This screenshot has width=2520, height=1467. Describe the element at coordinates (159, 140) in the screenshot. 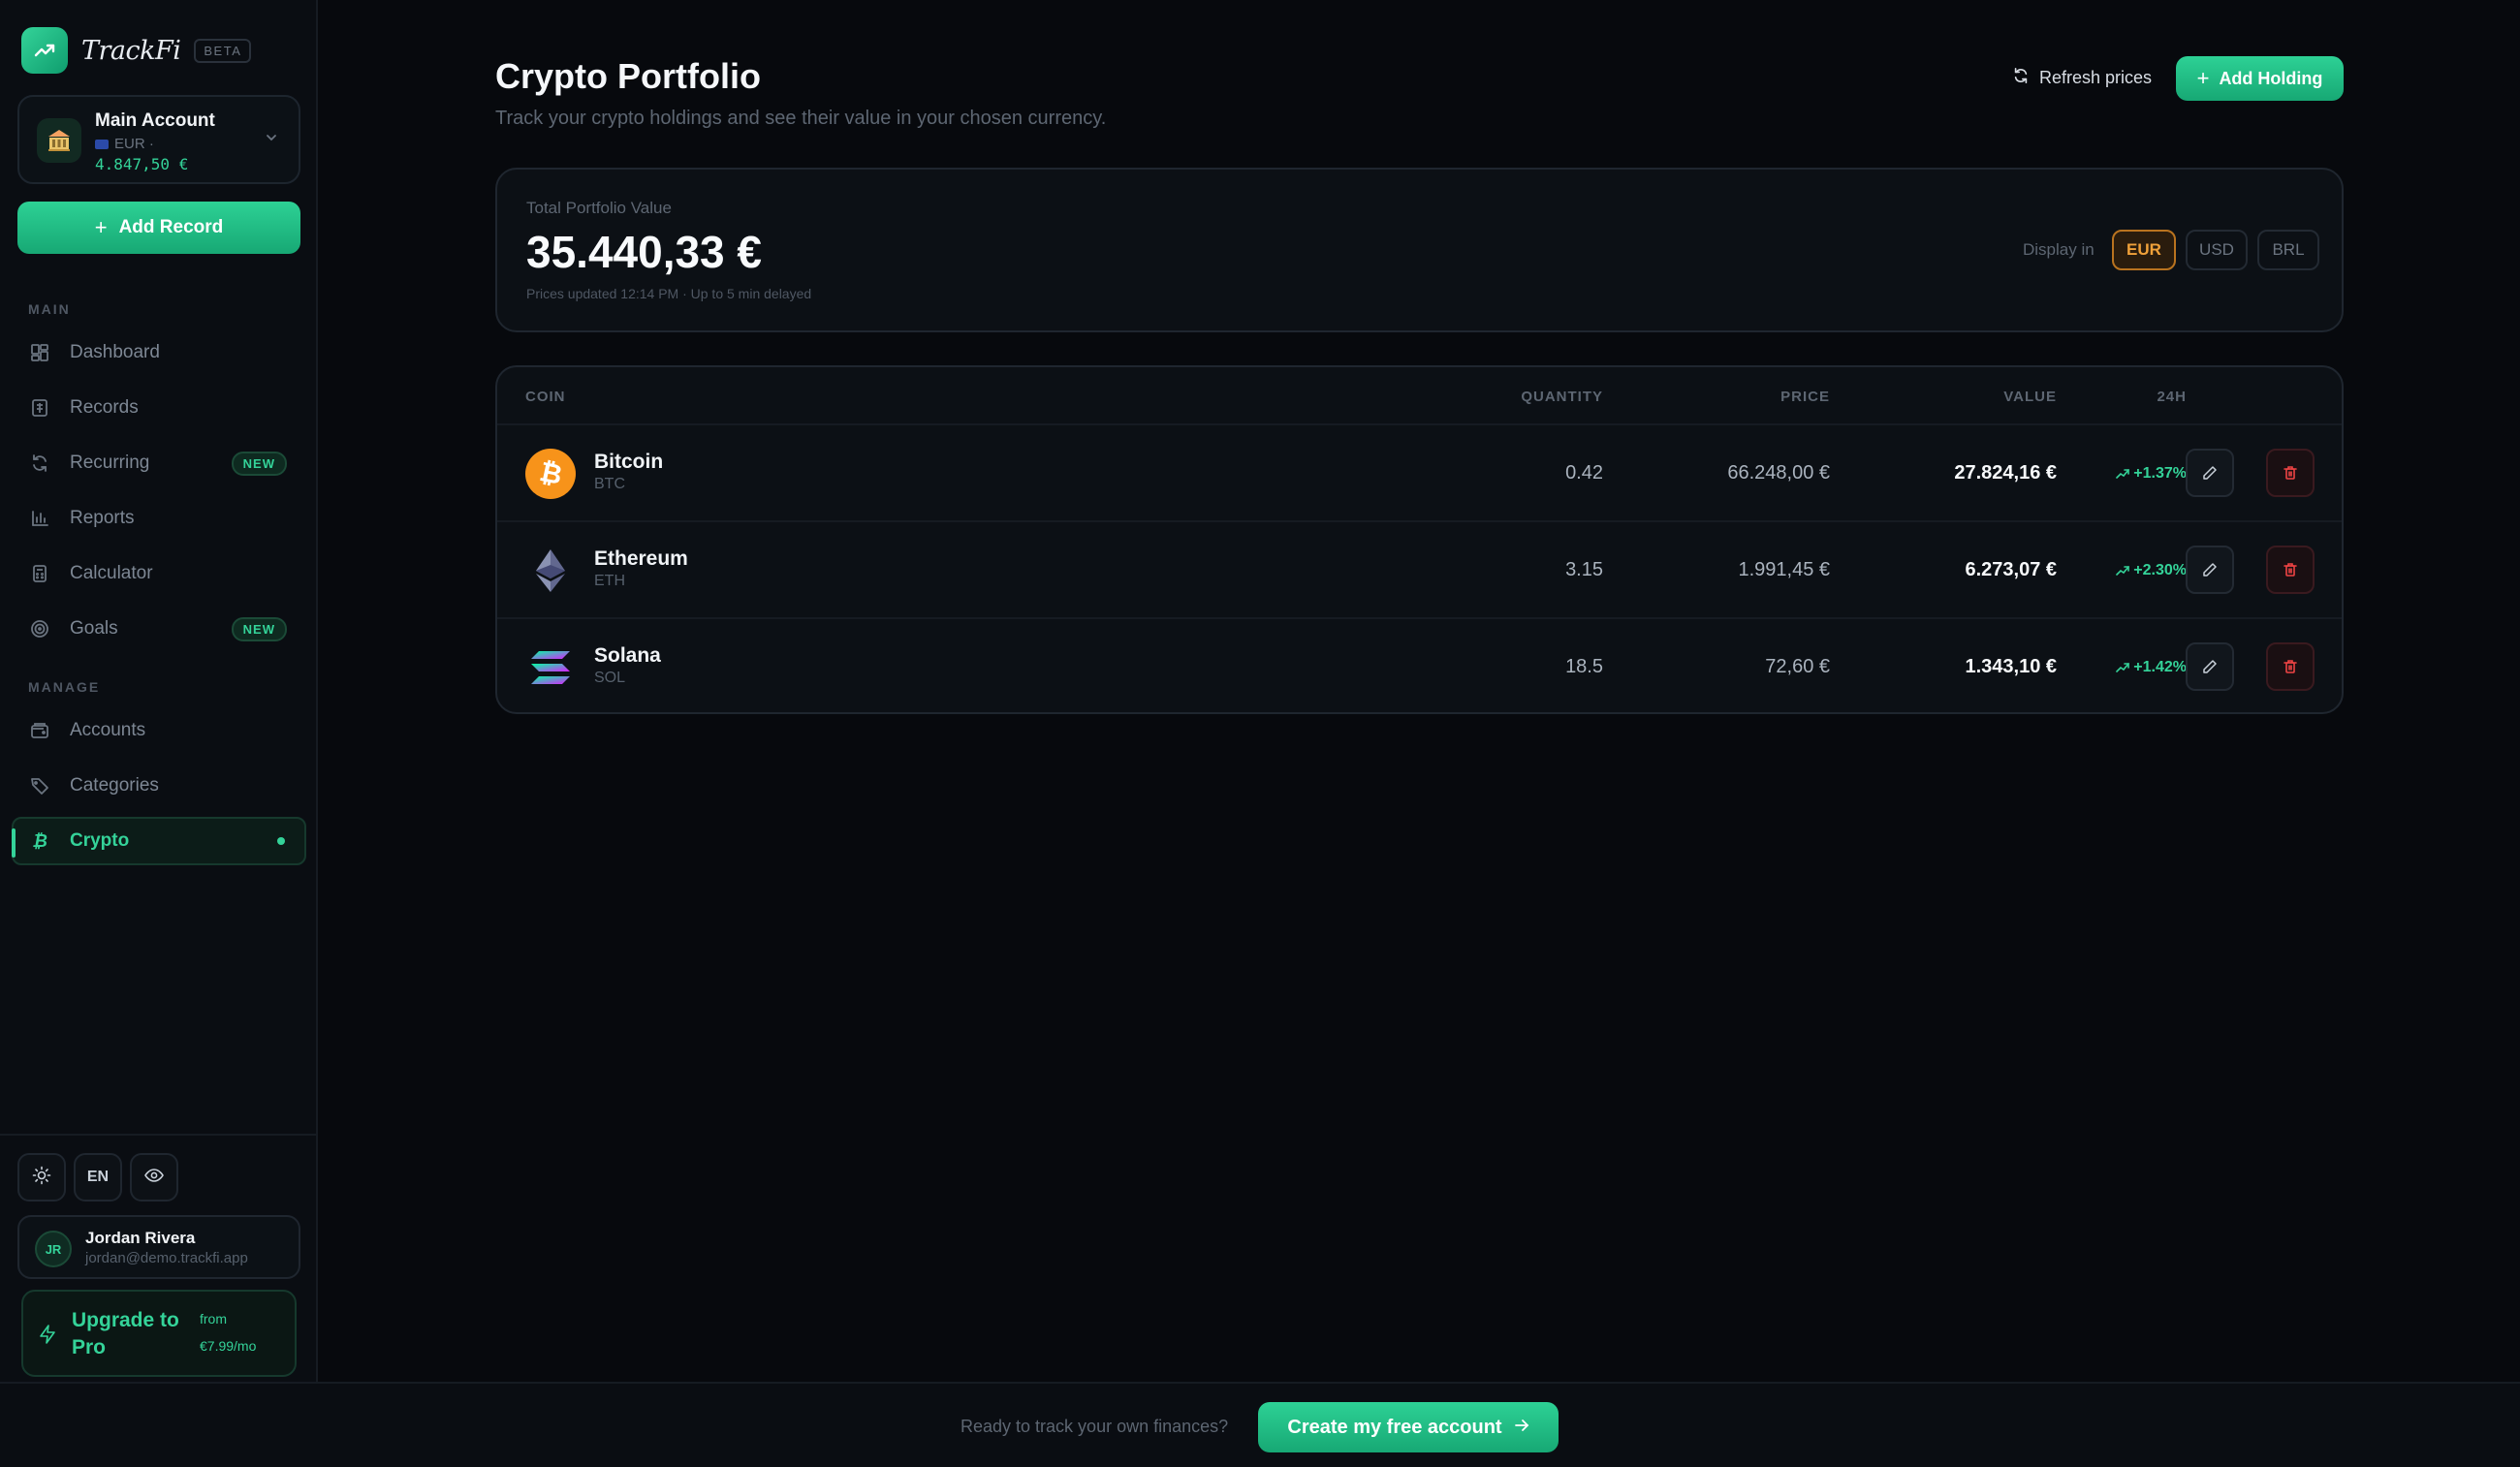

I see `account-switcher: Main Account EUR · 4.847,50 €` at that location.